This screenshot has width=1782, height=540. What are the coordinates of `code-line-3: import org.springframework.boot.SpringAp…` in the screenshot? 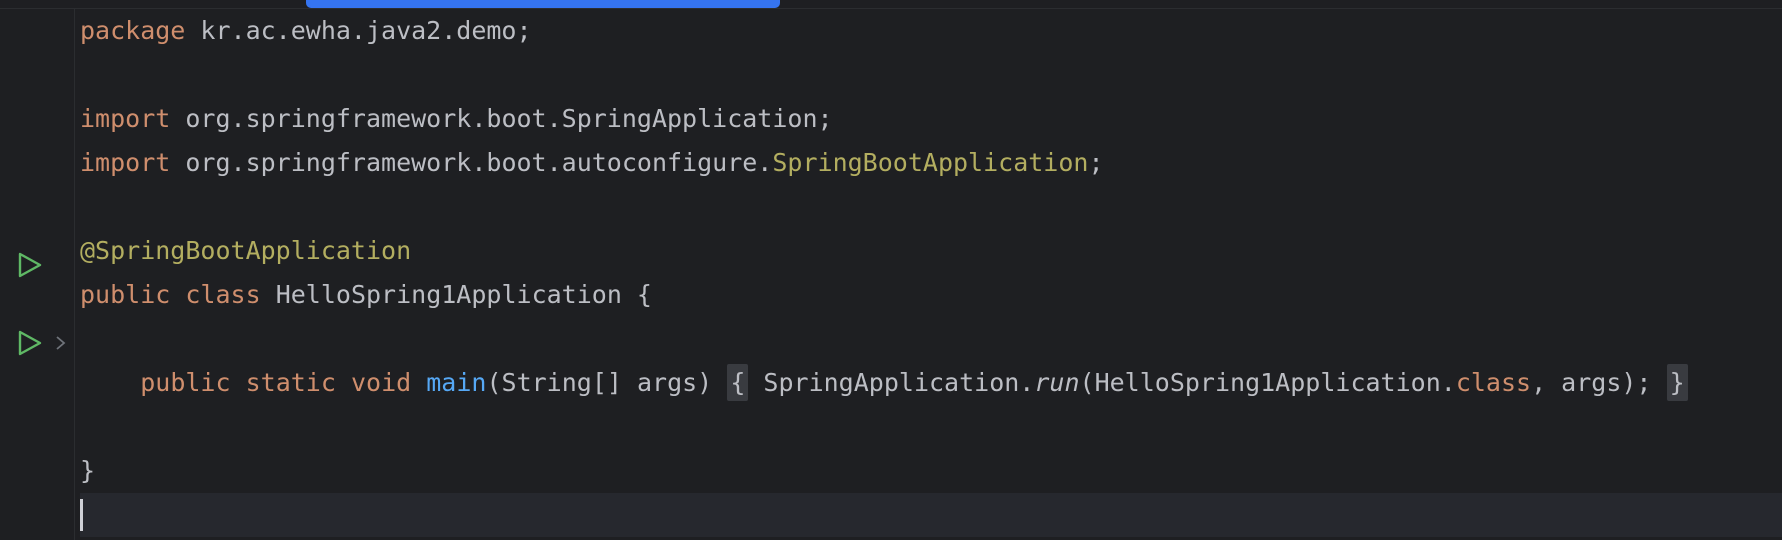 It's located at (931, 119).